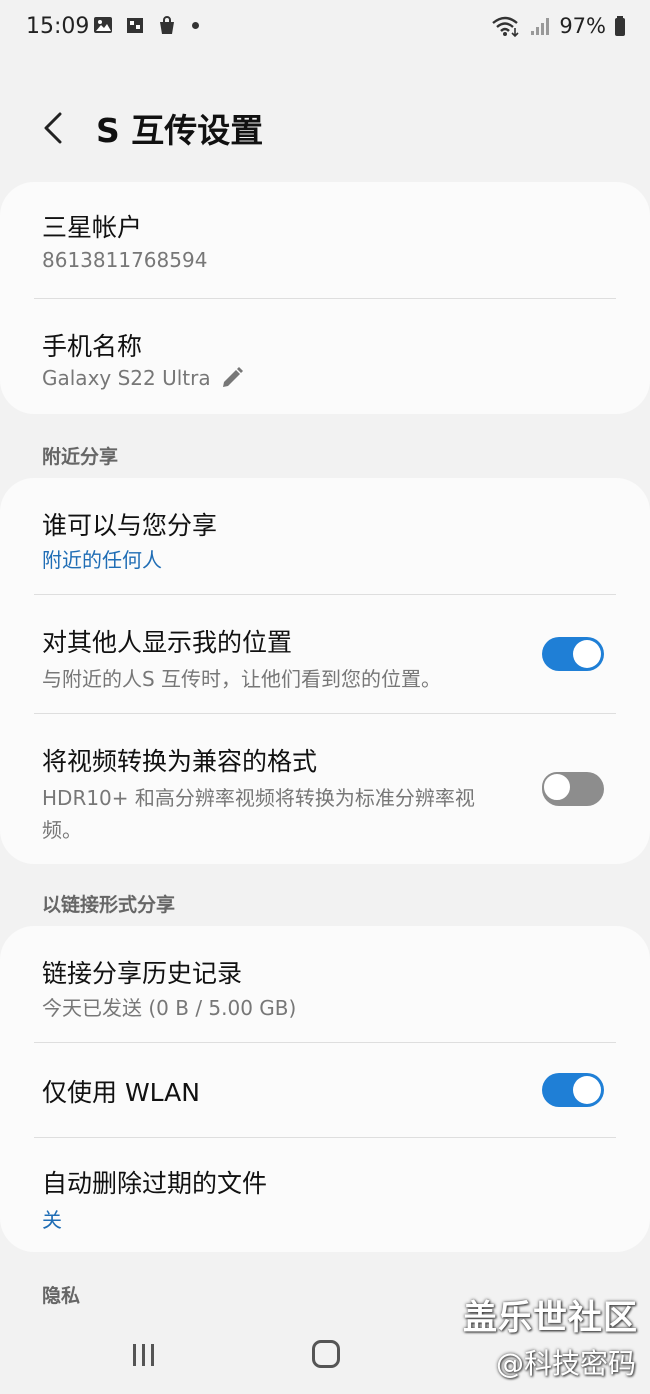 Image resolution: width=650 pixels, height=1394 pixels. I want to click on battery-percent: 97%, so click(582, 26).